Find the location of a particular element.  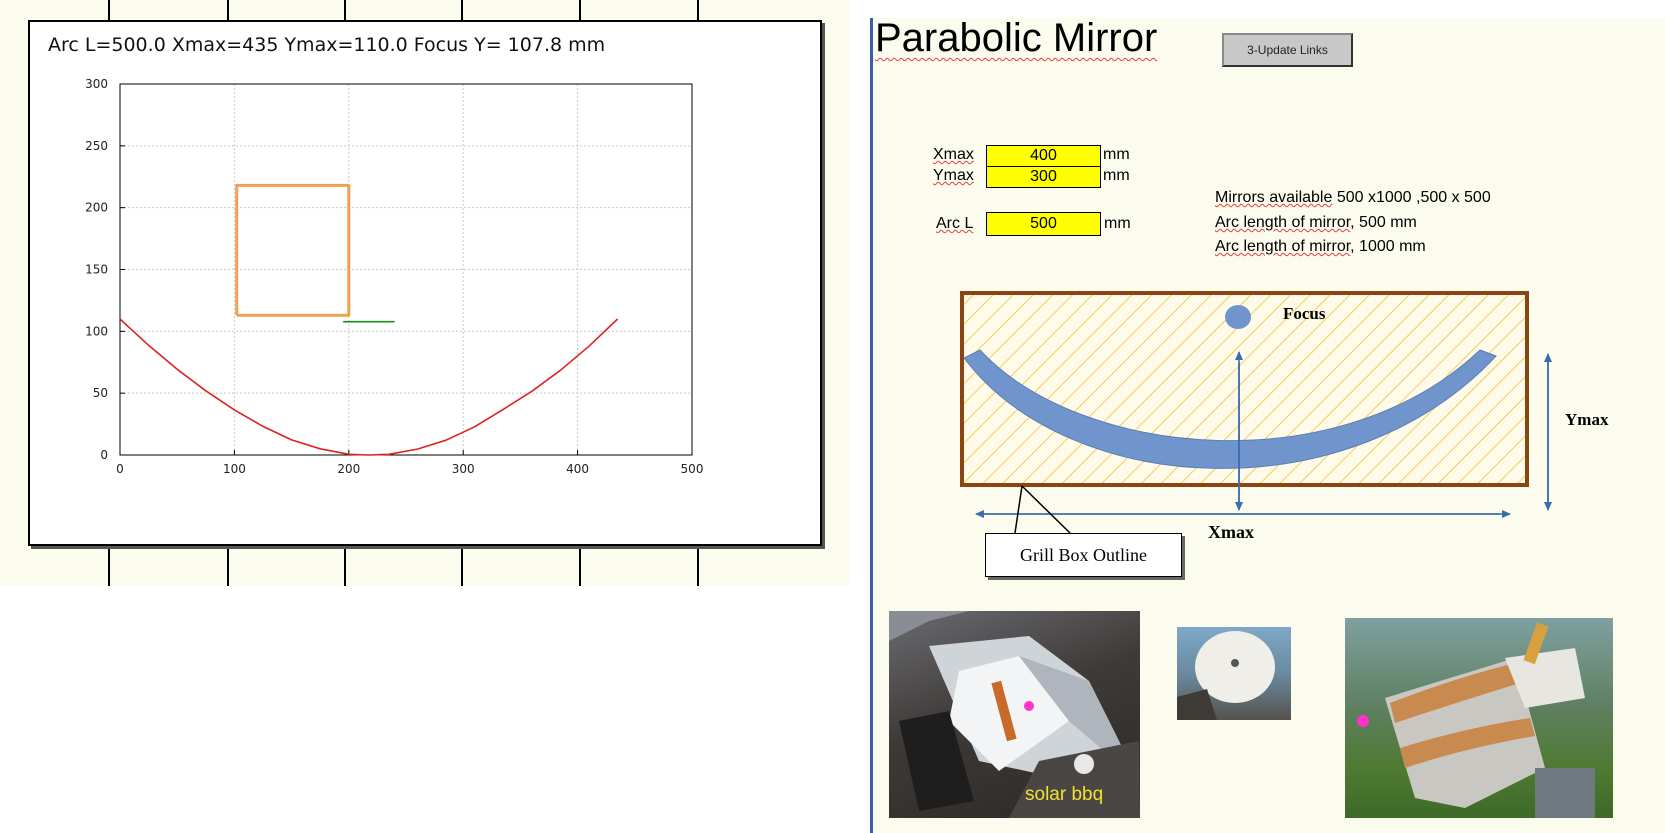

callout-leader is located at coordinates (1042, 509).